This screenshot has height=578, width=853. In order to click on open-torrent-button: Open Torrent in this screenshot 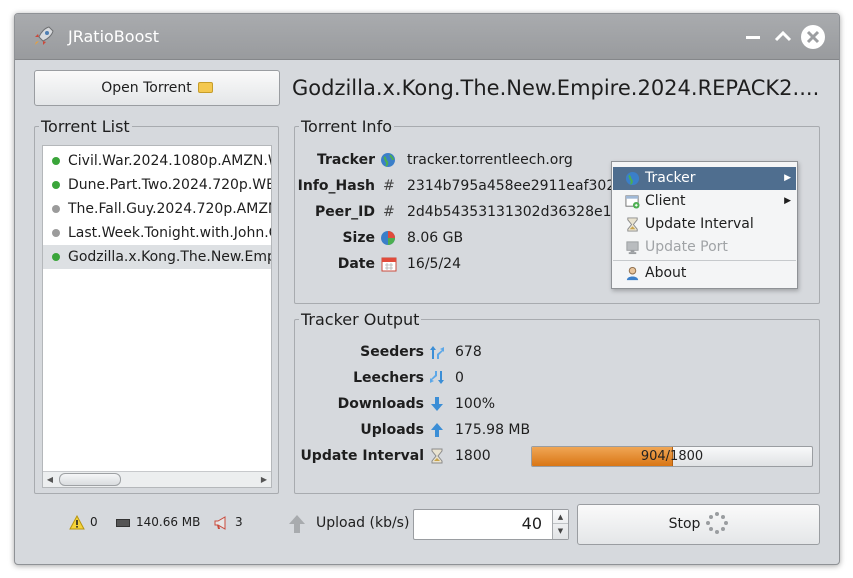, I will do `click(157, 88)`.